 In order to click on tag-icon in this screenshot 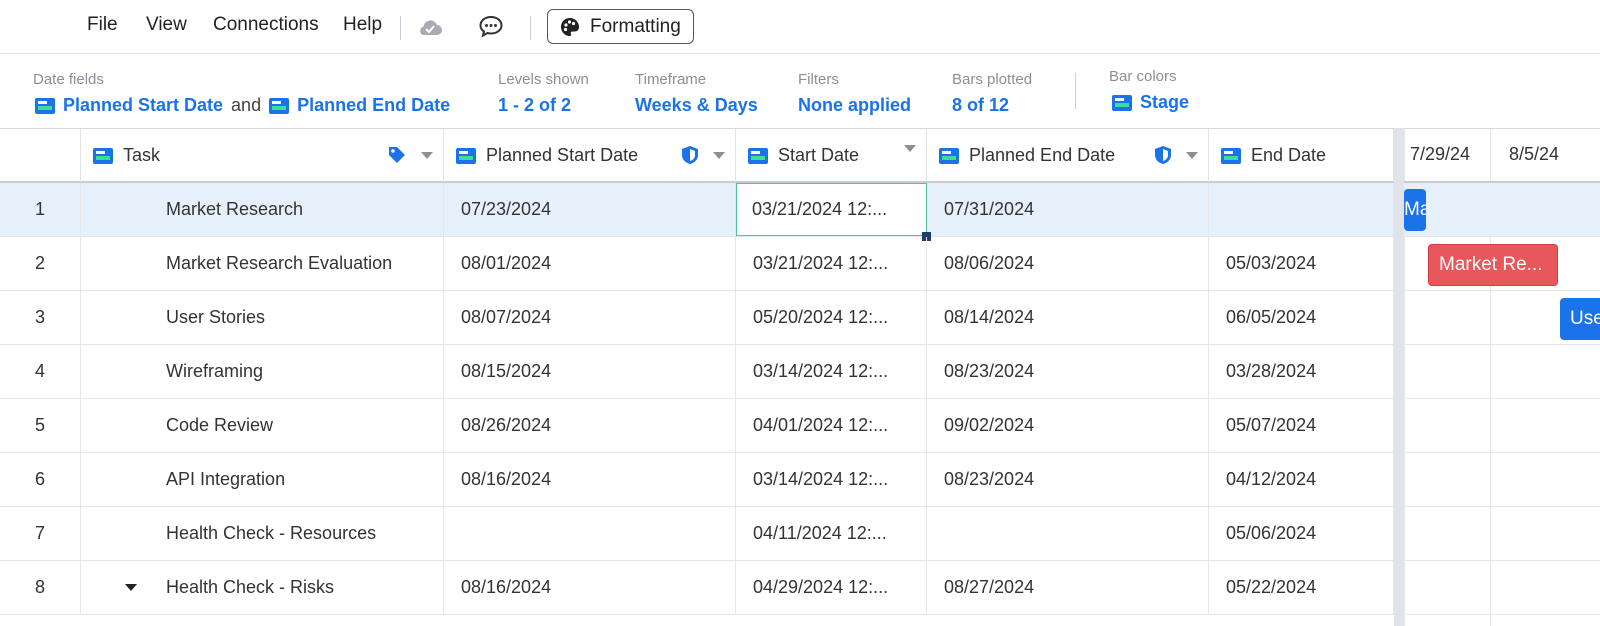, I will do `click(397, 155)`.